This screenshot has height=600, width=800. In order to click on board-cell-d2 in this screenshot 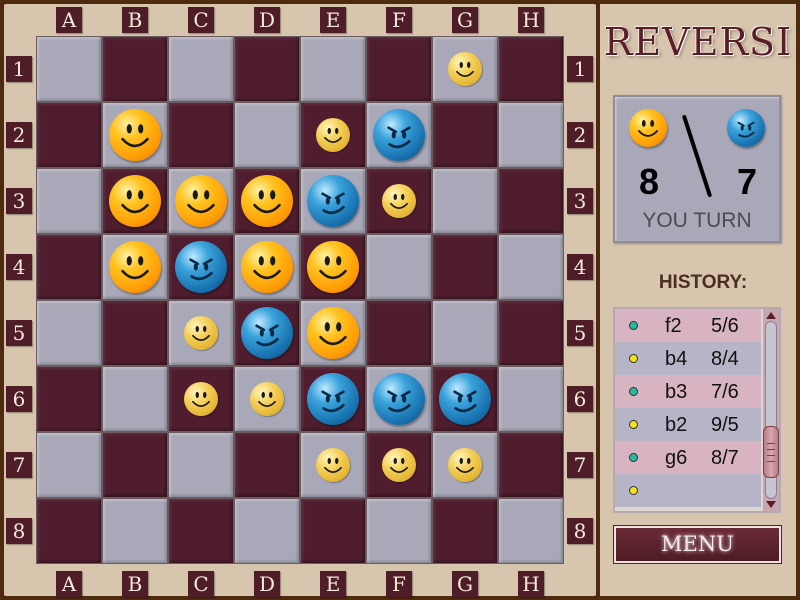, I will do `click(267, 135)`.